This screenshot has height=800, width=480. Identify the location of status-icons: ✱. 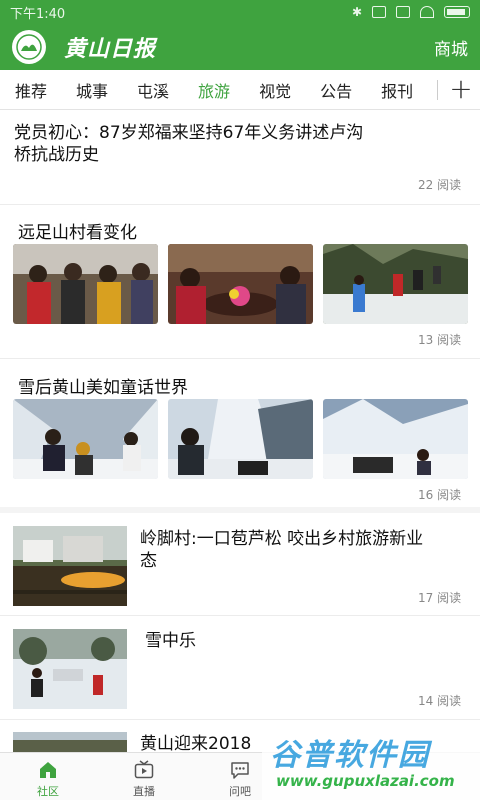
(411, 12).